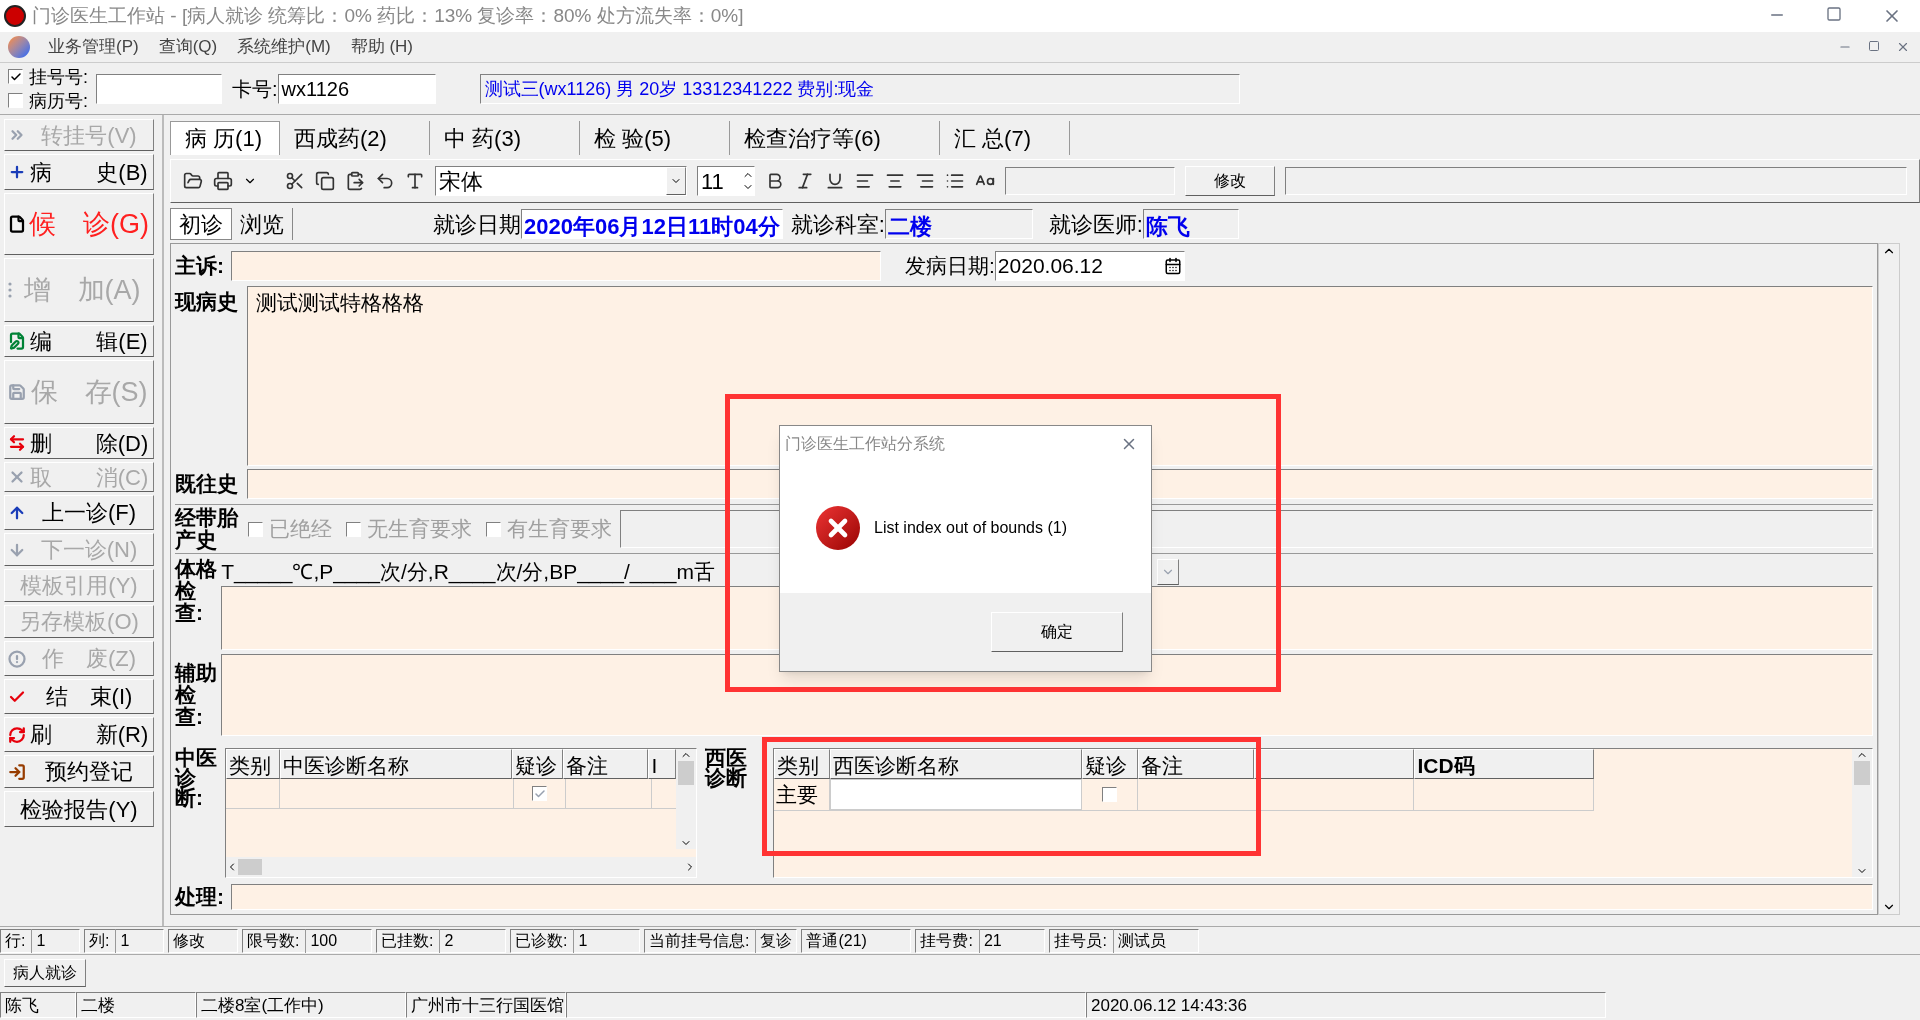 This screenshot has width=1920, height=1020. What do you see at coordinates (956, 764) in the screenshot?
I see `column-header: 西医诊断名称` at bounding box center [956, 764].